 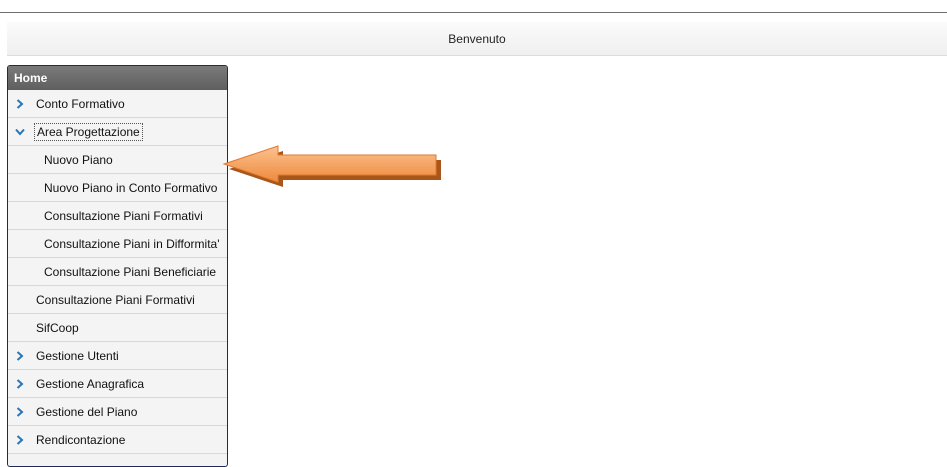 What do you see at coordinates (57, 327) in the screenshot?
I see `sidebar-item-label: SifCoop` at bounding box center [57, 327].